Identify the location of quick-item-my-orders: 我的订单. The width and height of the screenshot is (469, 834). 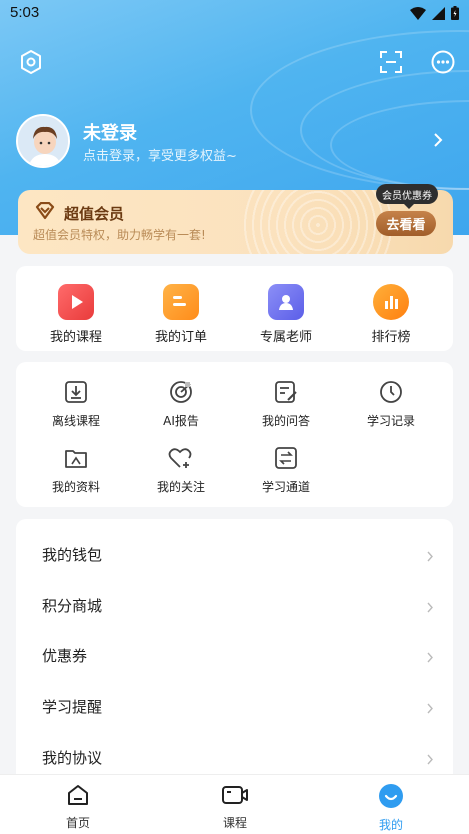
(181, 314).